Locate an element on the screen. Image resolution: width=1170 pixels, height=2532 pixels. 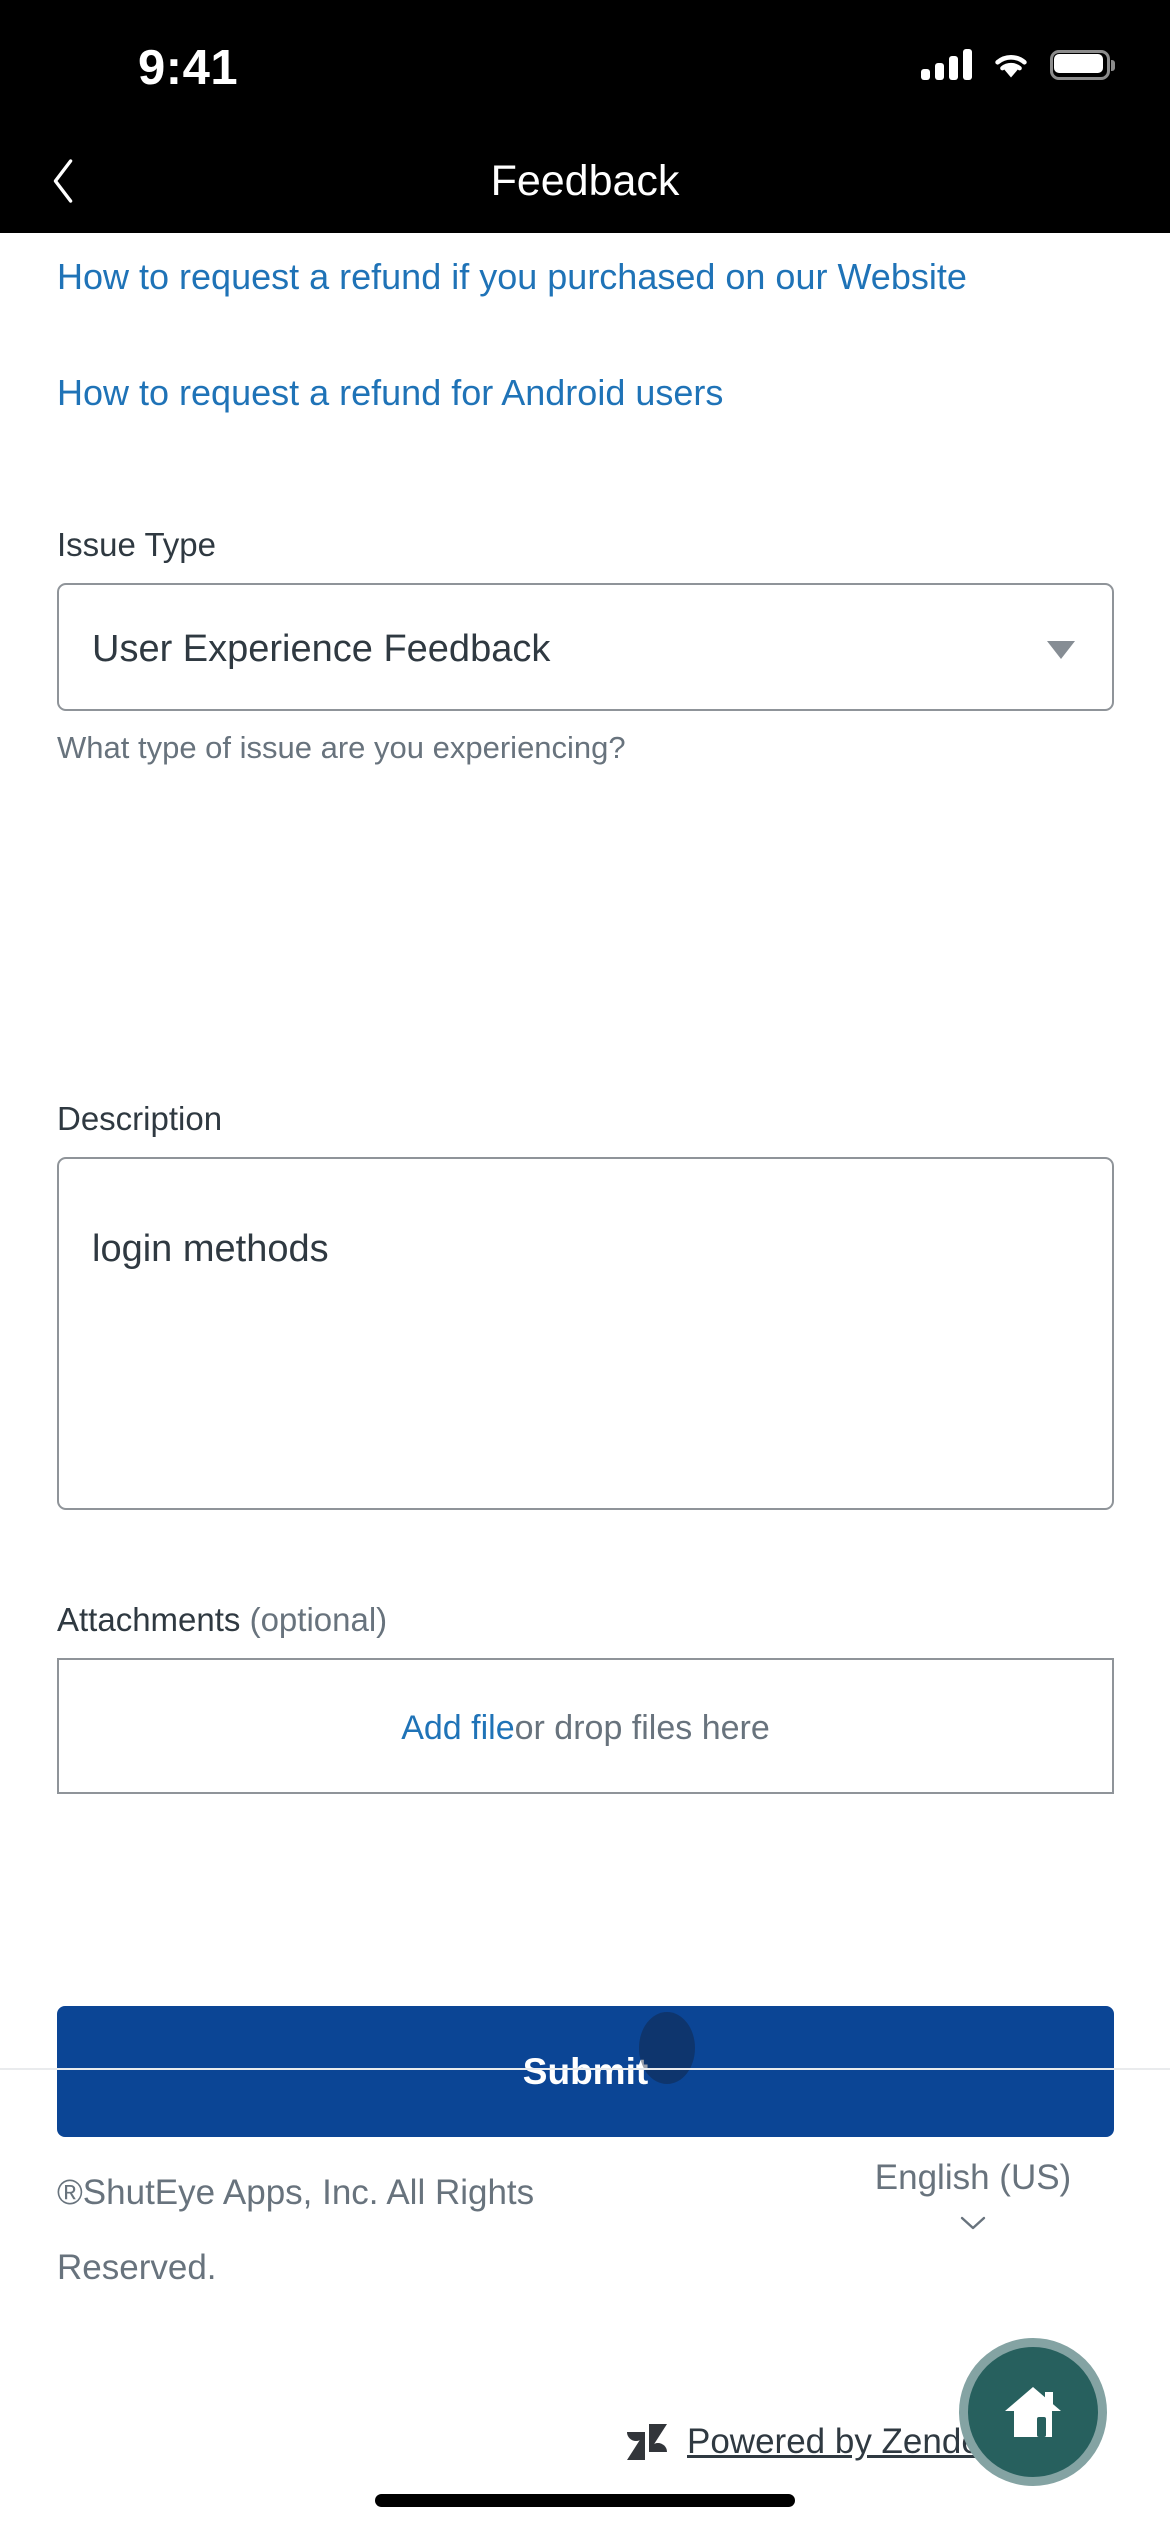
issue-type-select: User Experience Feedback is located at coordinates (585, 647).